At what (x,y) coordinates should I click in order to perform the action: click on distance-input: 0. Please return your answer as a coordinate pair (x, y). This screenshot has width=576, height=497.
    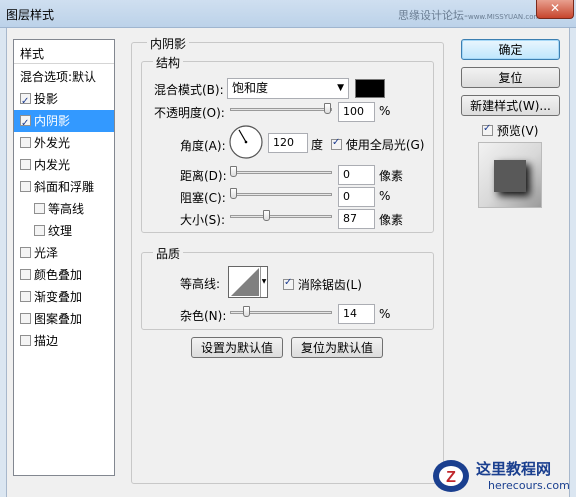
    Looking at the image, I should click on (356, 175).